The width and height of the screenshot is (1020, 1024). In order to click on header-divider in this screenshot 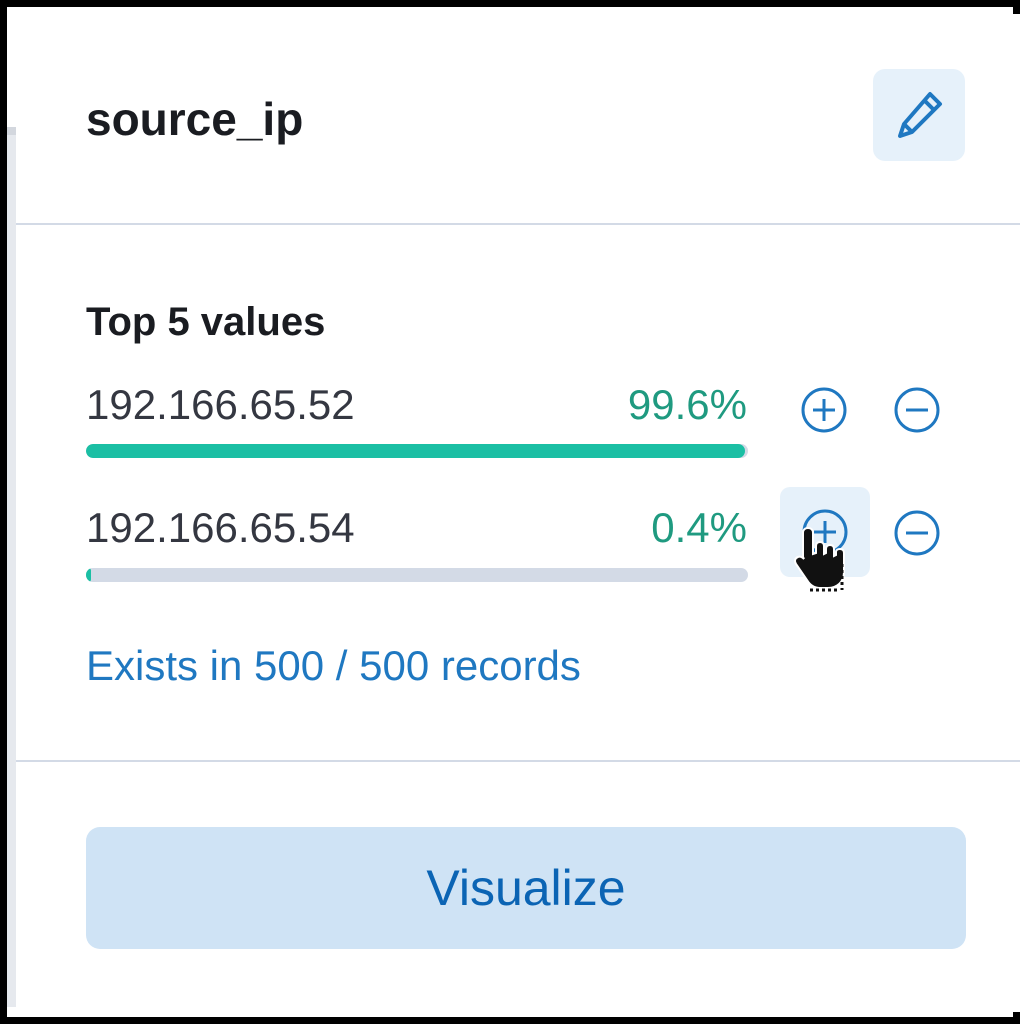, I will do `click(518, 224)`.